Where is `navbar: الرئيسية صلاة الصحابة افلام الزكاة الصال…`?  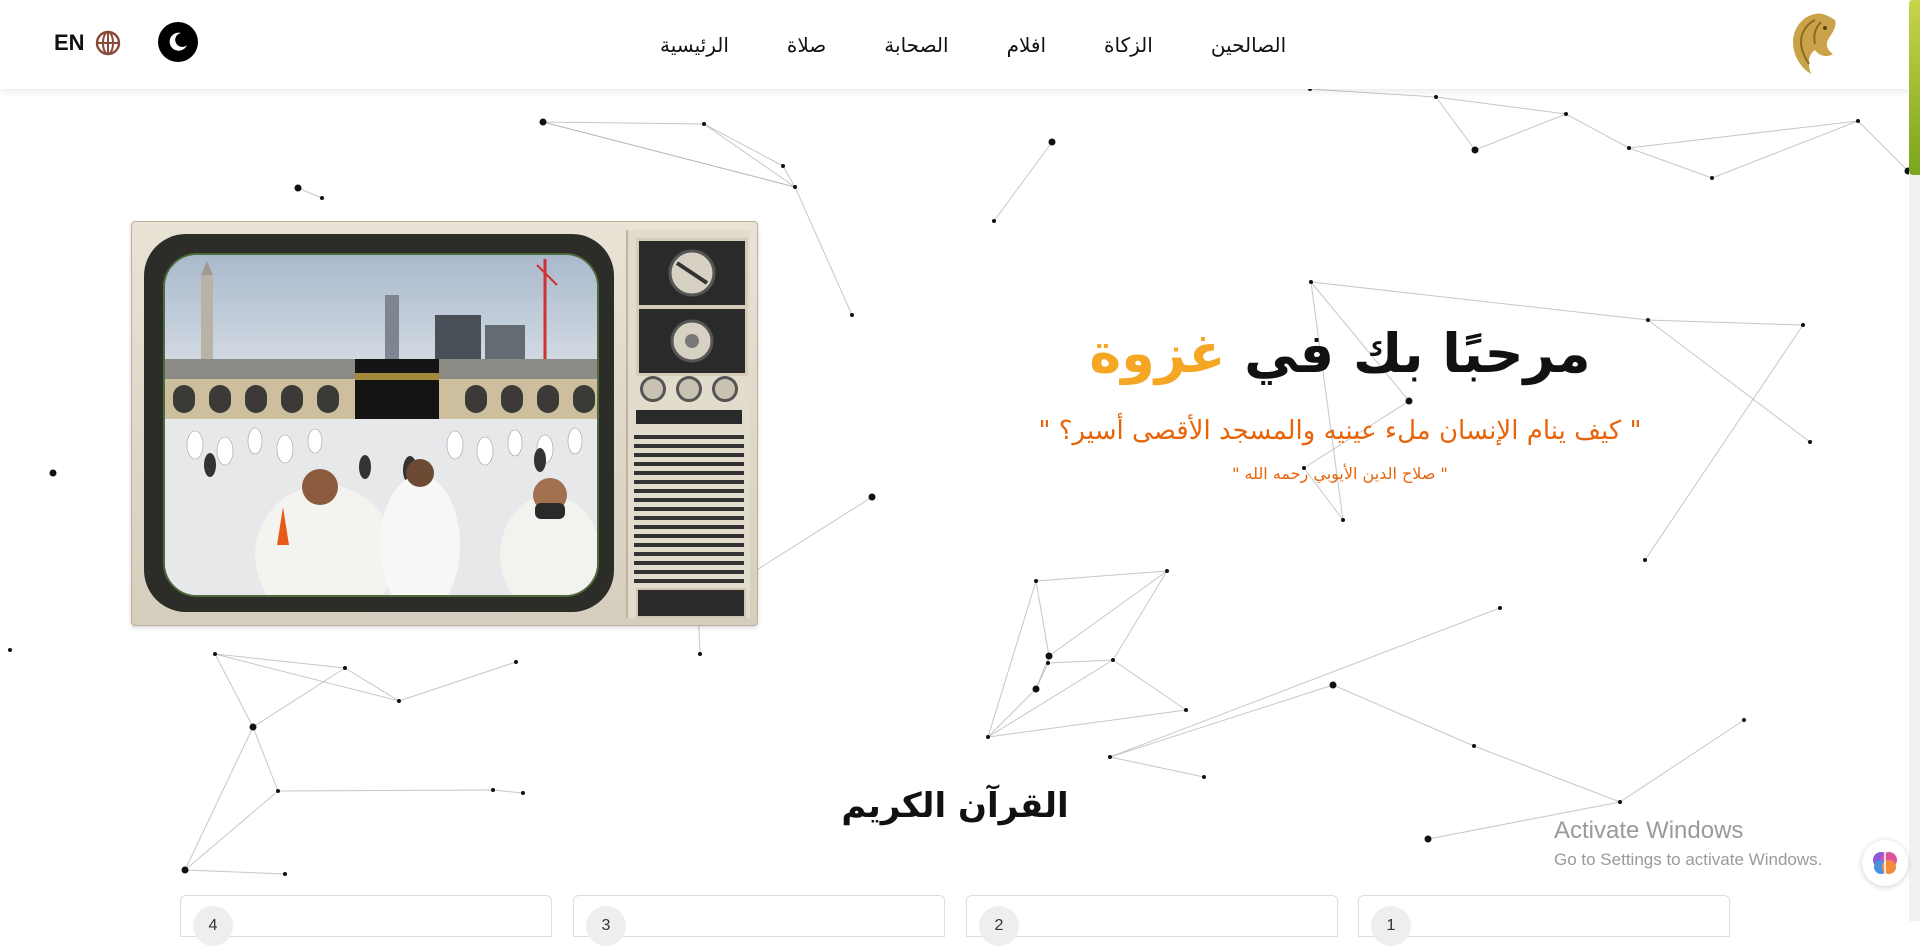 navbar: الرئيسية صلاة الصحابة افلام الزكاة الصال… is located at coordinates (954, 44).